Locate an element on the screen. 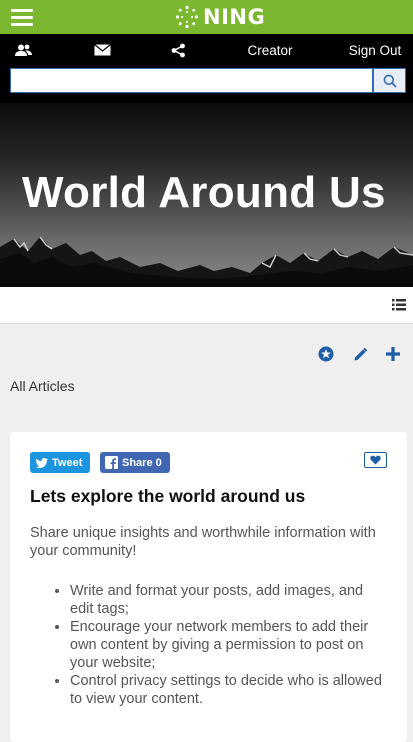  nav-creator-link: Creator is located at coordinates (270, 50).